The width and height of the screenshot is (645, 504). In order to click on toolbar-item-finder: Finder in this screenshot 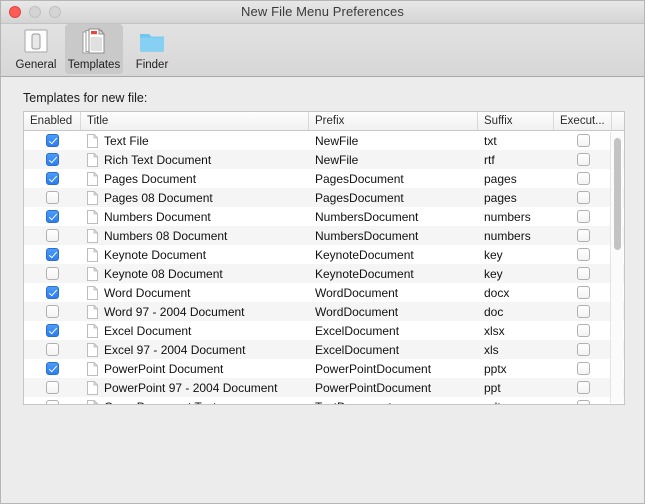, I will do `click(152, 49)`.